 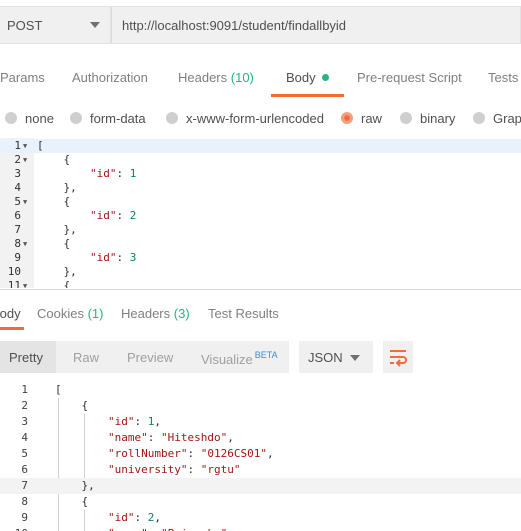 I want to click on tab-cookies: Cookies (1), so click(x=70, y=313).